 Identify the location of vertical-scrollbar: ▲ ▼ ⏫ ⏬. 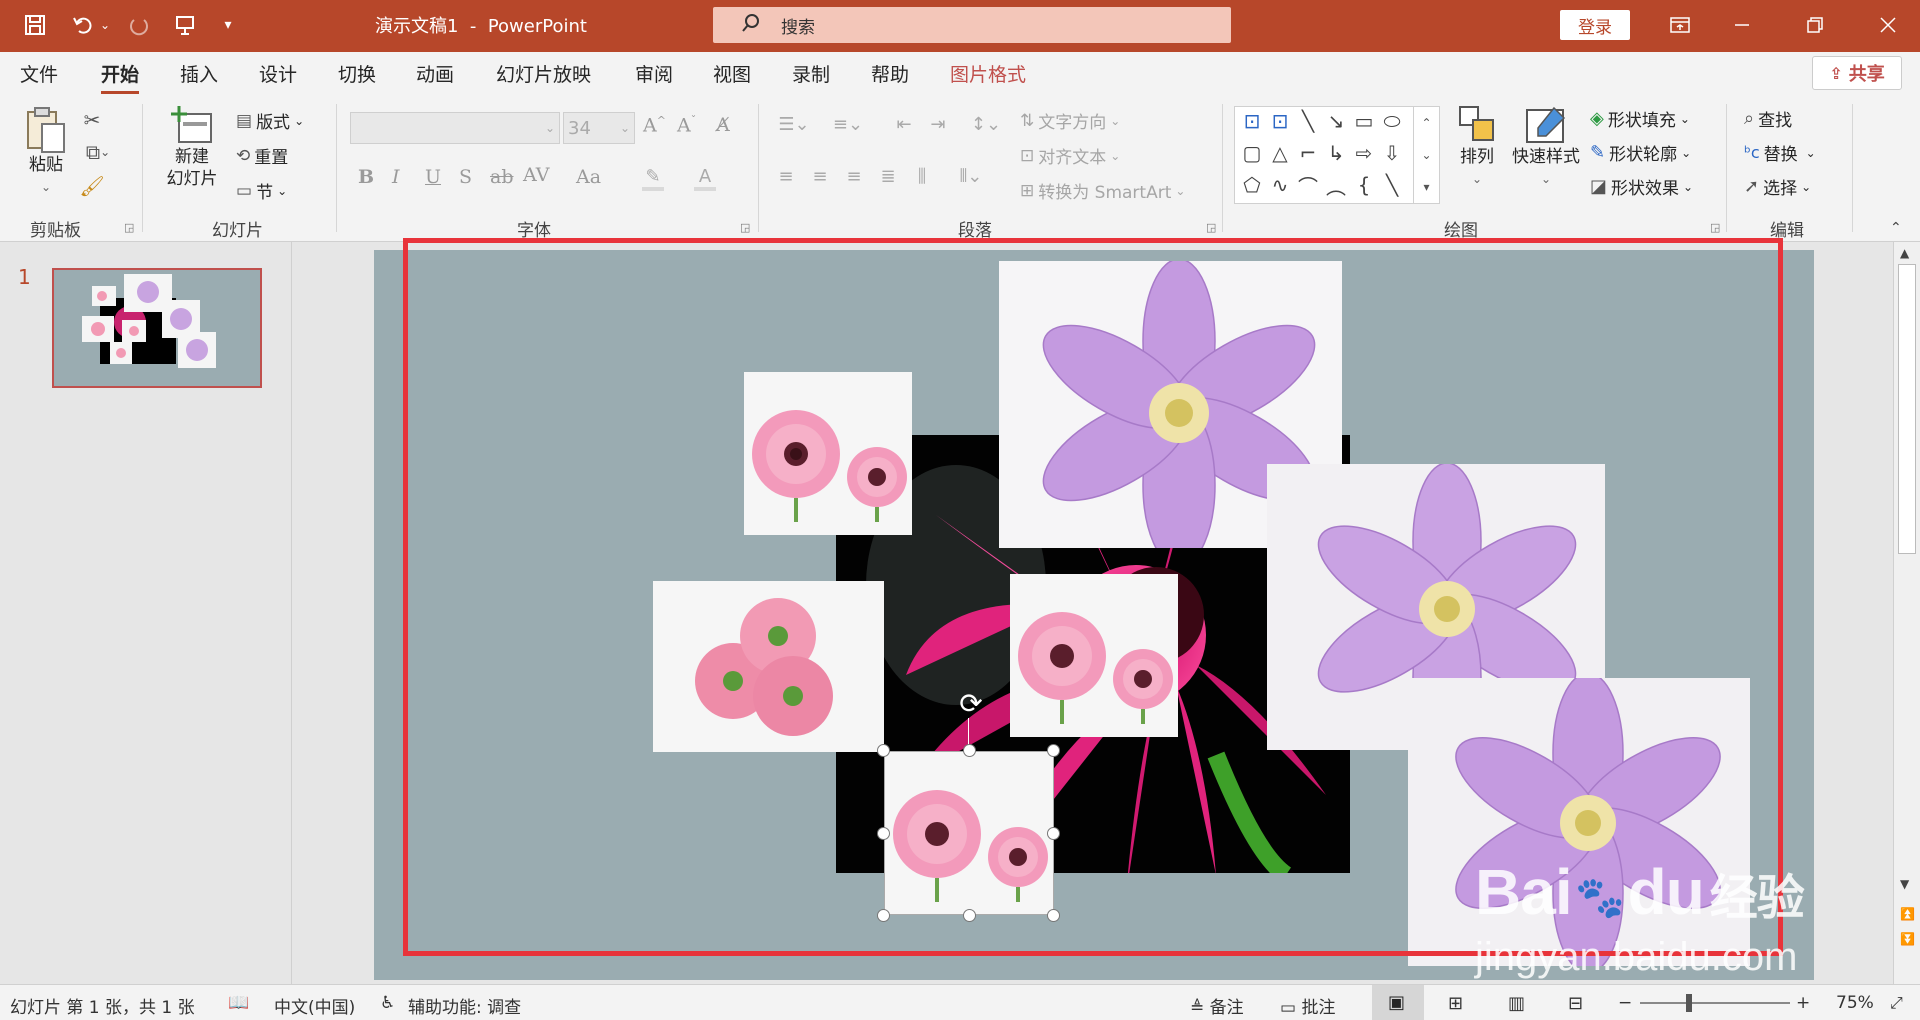
(1906, 613).